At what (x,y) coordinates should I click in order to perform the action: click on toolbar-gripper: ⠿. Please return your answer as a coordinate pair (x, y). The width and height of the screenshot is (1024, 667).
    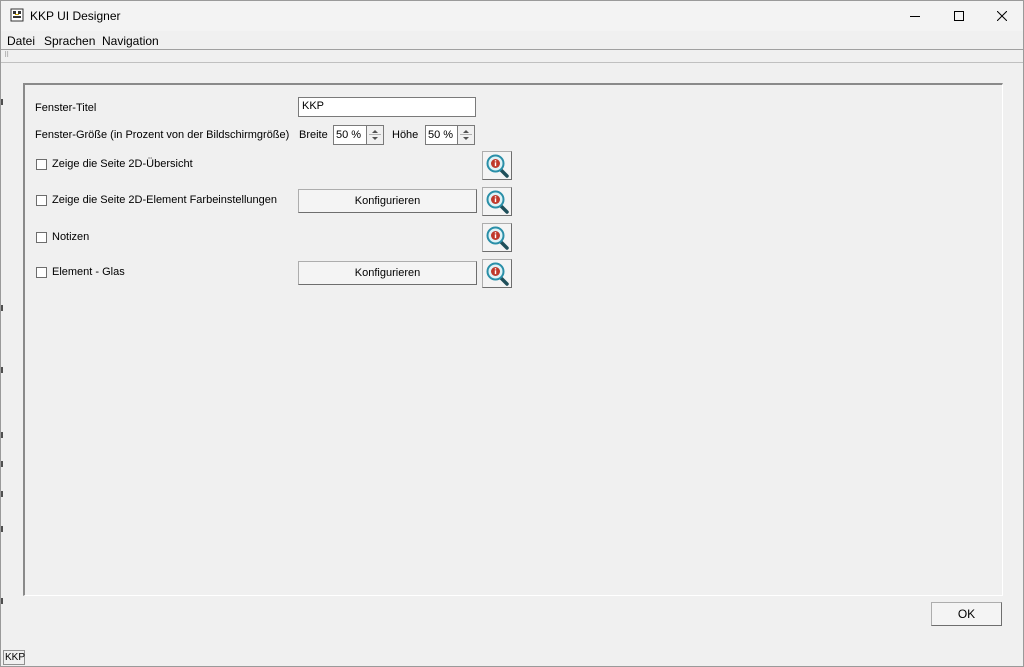
    Looking at the image, I should click on (6, 56).